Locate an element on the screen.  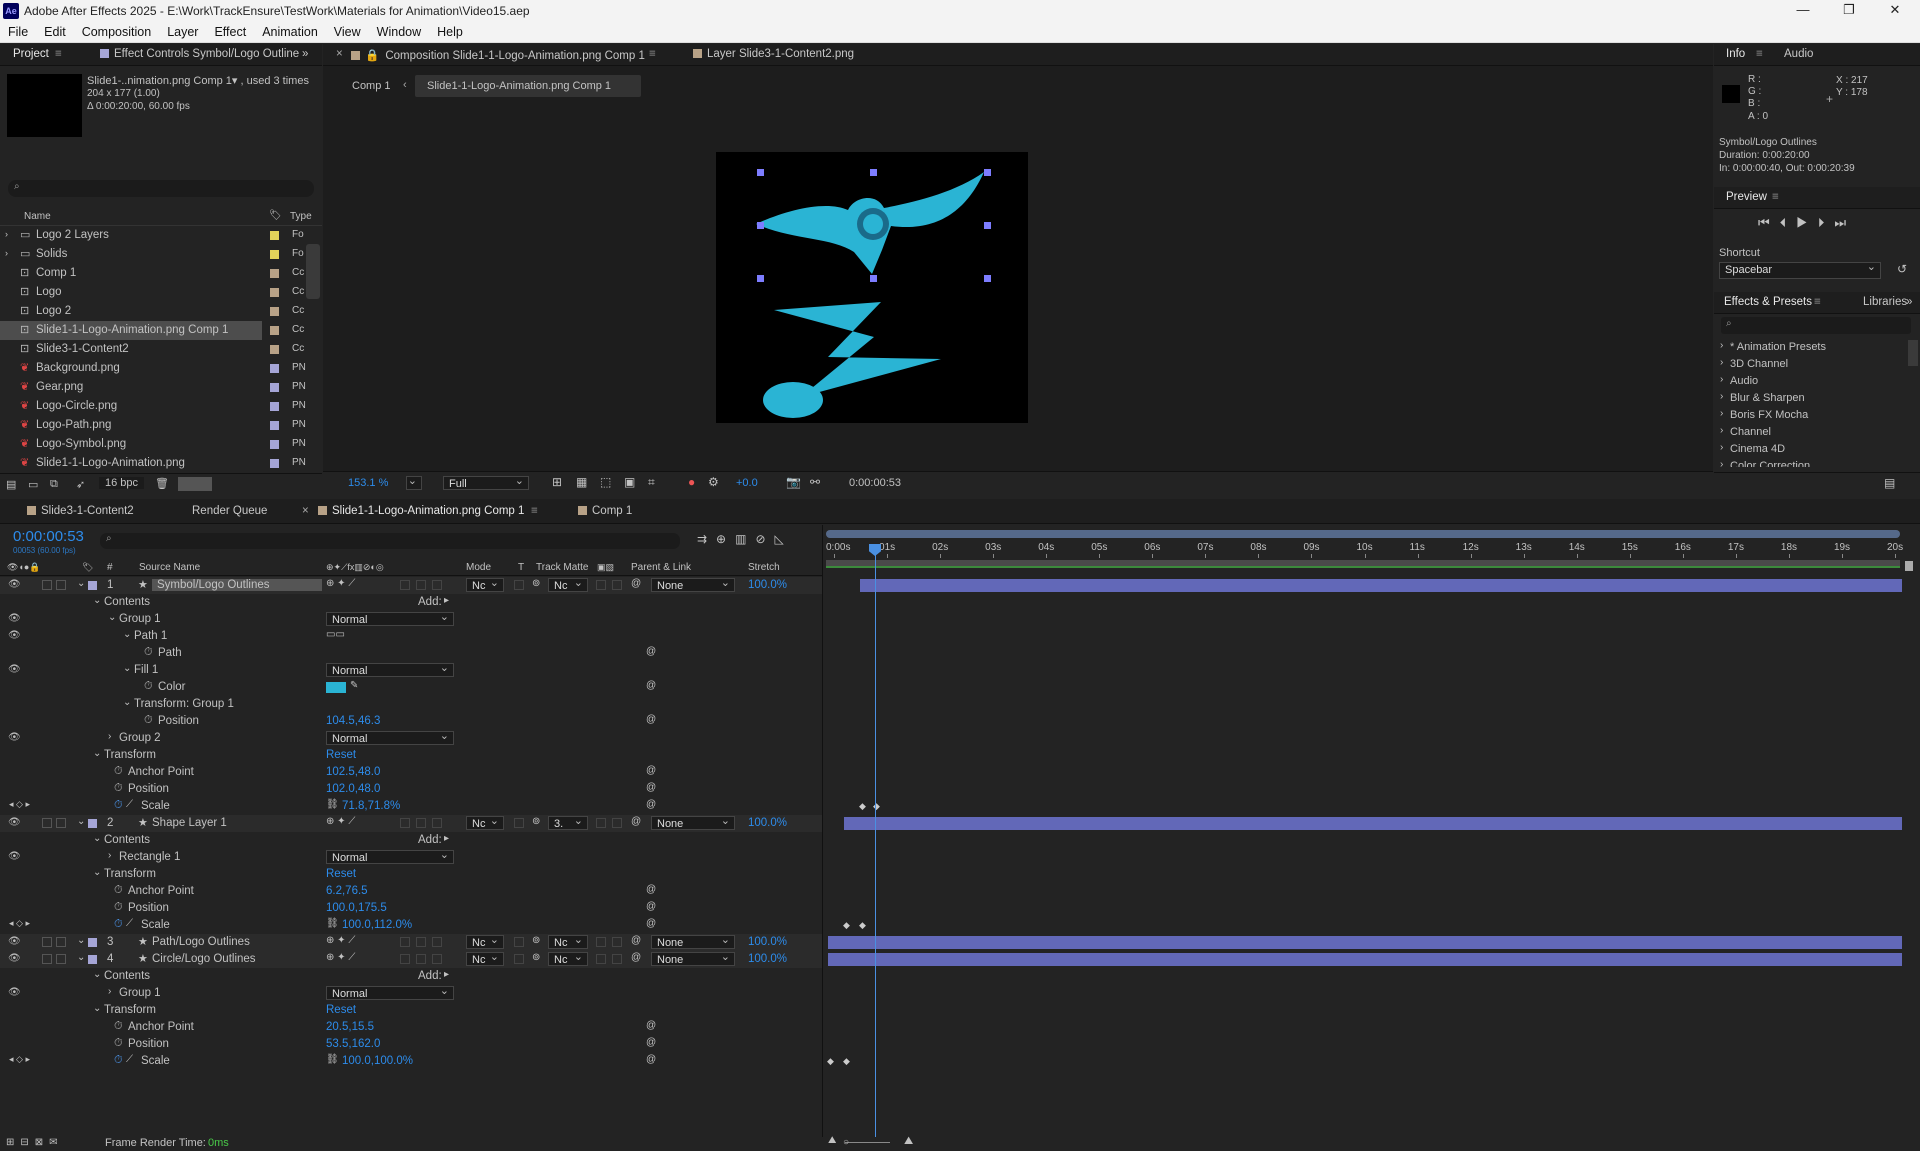
menu-view: View is located at coordinates (347, 30).